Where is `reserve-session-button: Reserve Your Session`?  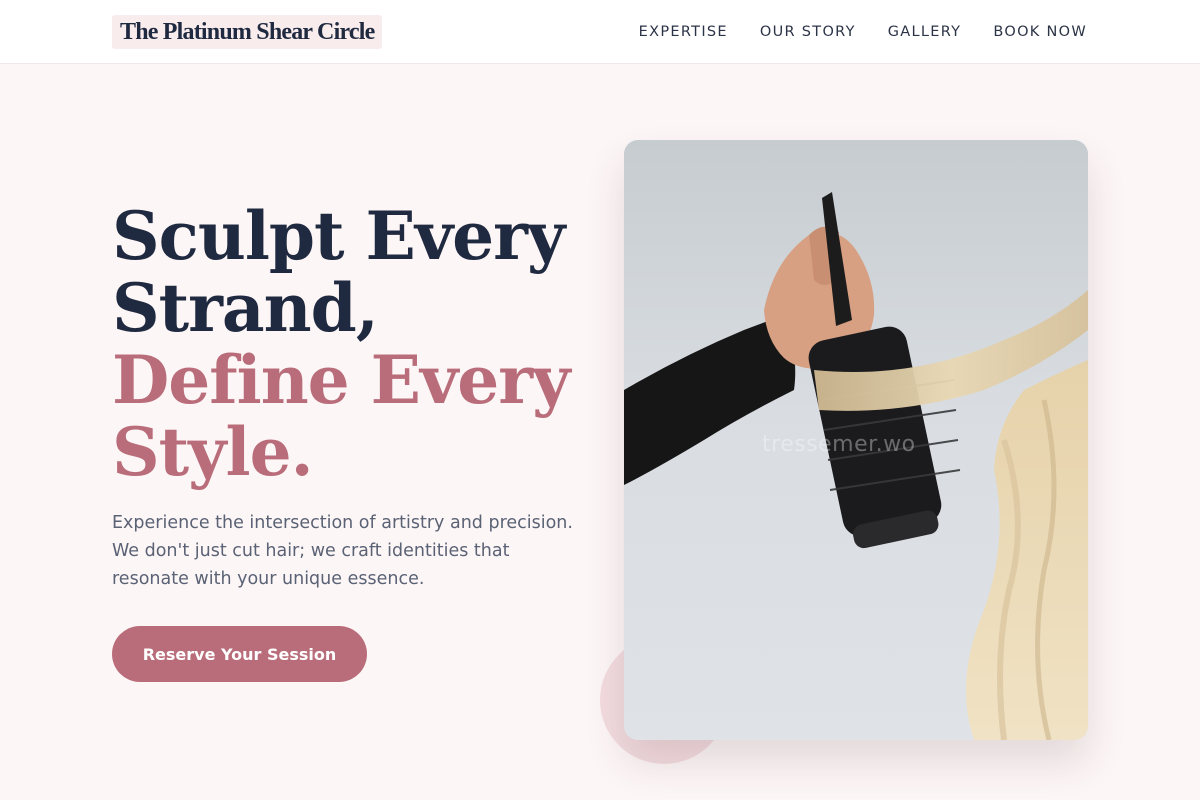
reserve-session-button: Reserve Your Session is located at coordinates (239, 654).